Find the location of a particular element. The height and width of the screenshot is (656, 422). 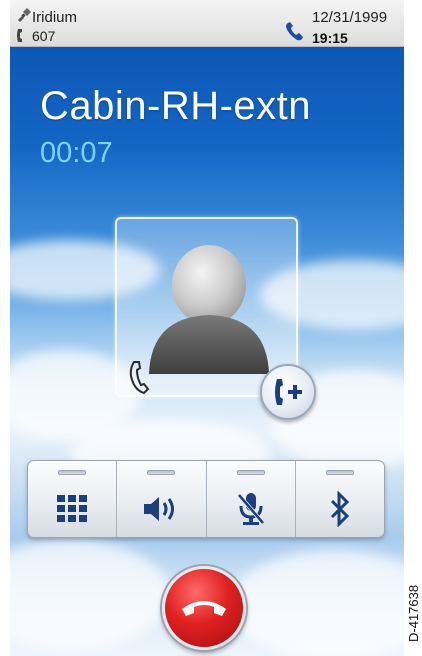

figure-id: D-417638 is located at coordinates (413, 613).